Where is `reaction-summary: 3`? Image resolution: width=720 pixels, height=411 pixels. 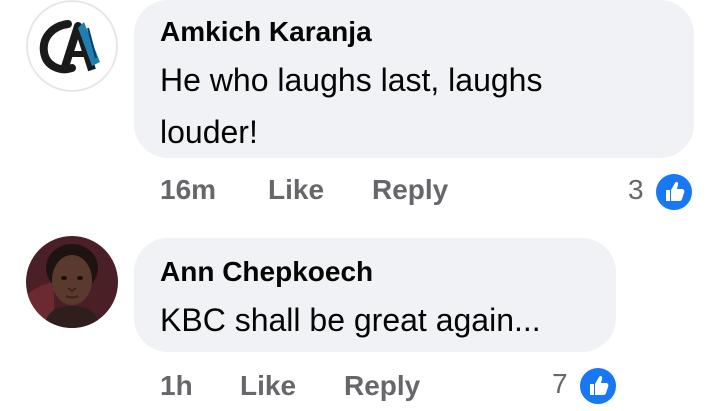 reaction-summary: 3 is located at coordinates (663, 192).